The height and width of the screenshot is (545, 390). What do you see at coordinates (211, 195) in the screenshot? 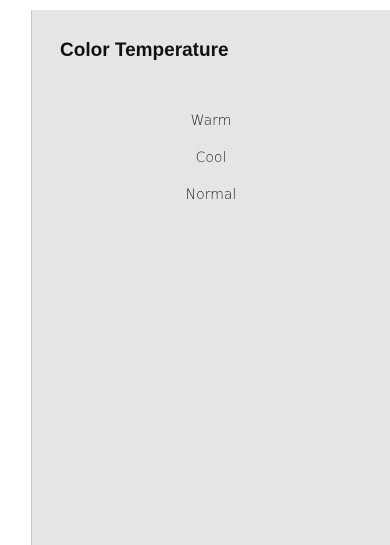
I see `option-normal: Normal` at bounding box center [211, 195].